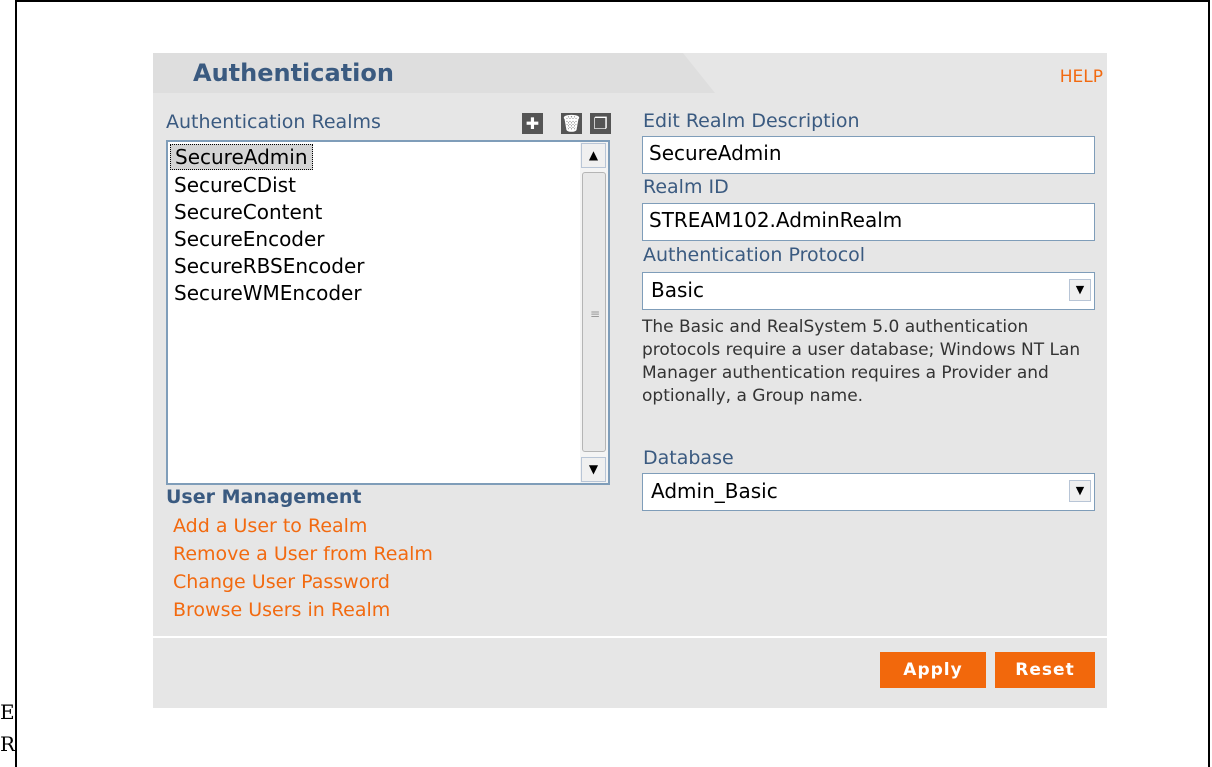 This screenshot has height=767, width=1212. Describe the element at coordinates (868, 222) in the screenshot. I see `realm-id-input: STREAM102.AdminRealm` at that location.